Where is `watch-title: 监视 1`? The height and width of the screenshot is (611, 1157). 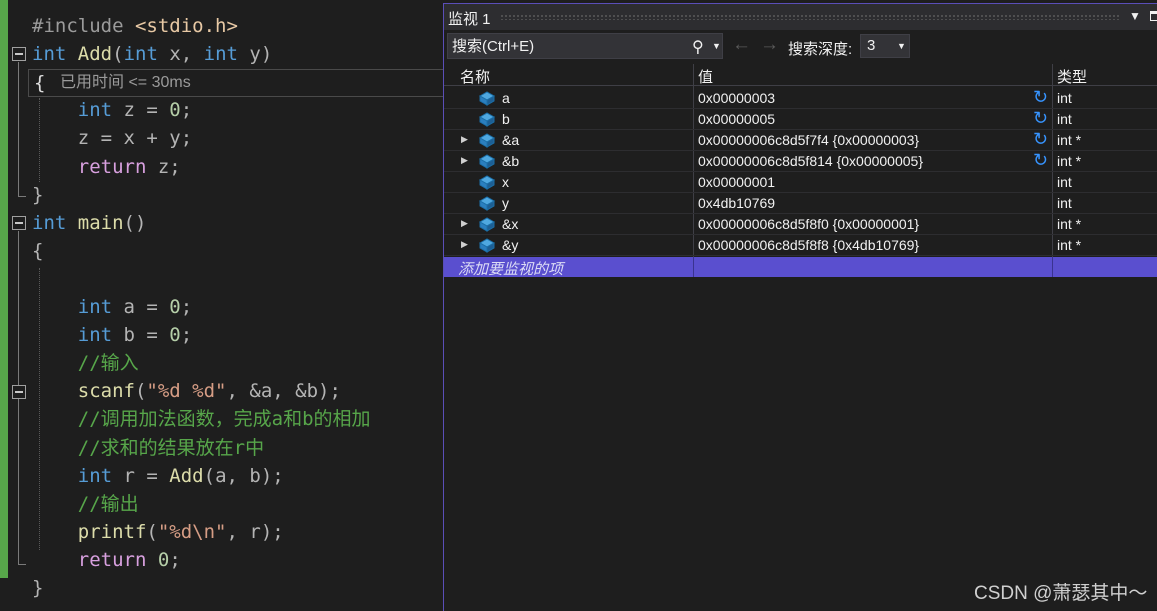 watch-title: 监视 1 is located at coordinates (469, 19).